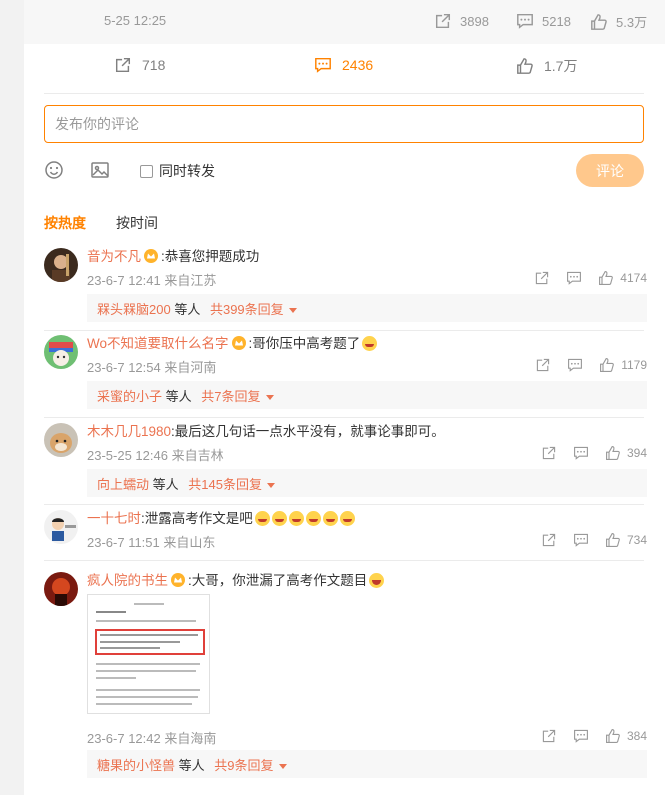 The image size is (665, 795). I want to click on post-meta-bar: 5-25 12:25 3898 5218 5.3万, so click(344, 22).